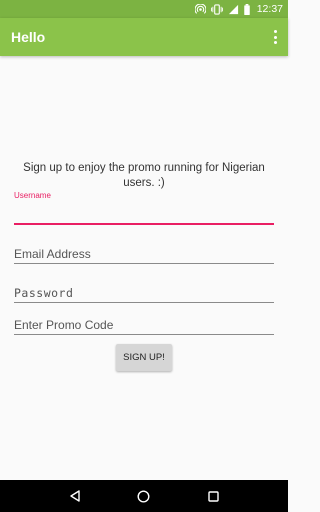 This screenshot has height=512, width=320. What do you see at coordinates (144, 37) in the screenshot?
I see `app-bar: Hello` at bounding box center [144, 37].